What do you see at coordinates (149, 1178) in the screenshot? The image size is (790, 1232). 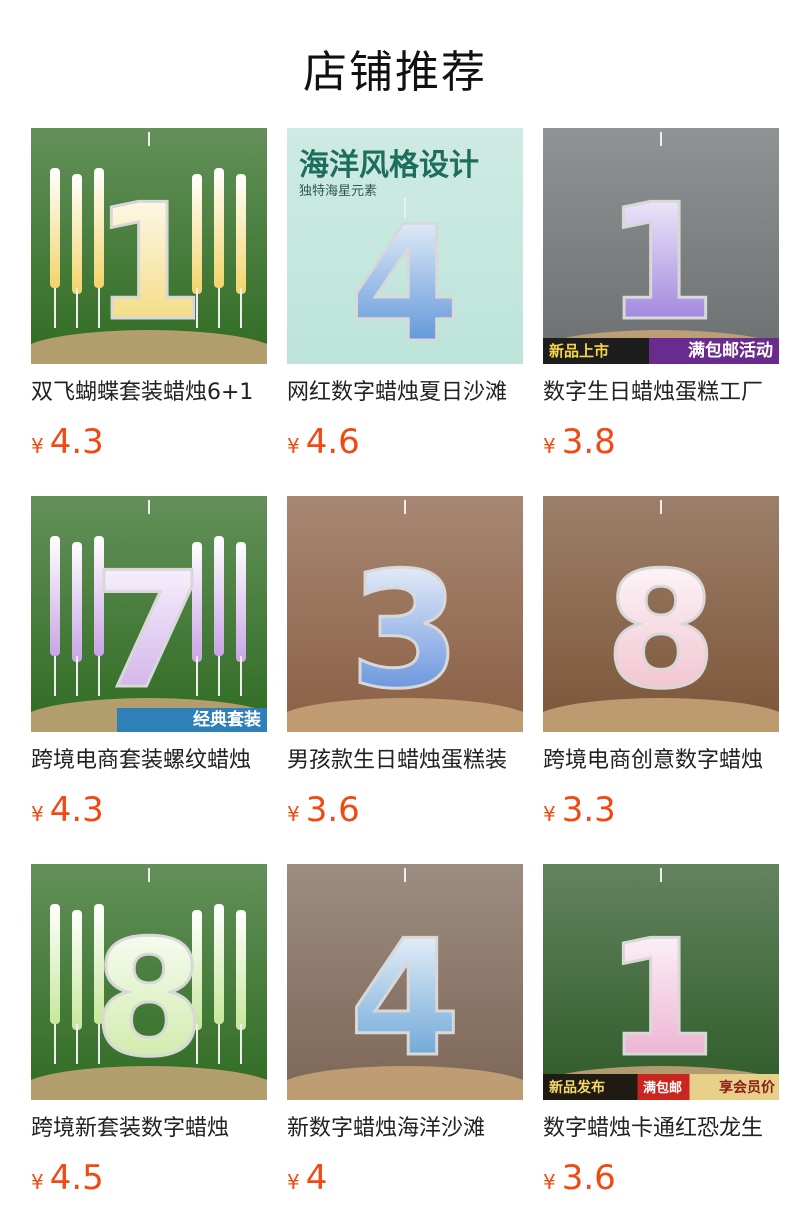 I see `price-row: ¥4.5` at bounding box center [149, 1178].